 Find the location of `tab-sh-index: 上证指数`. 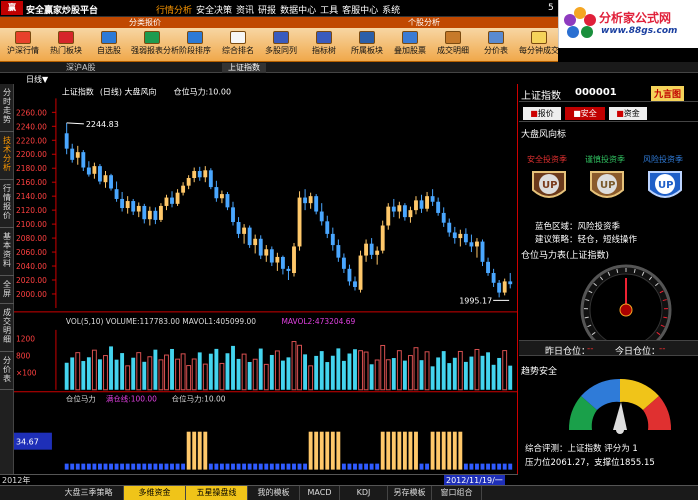

tab-sh-index: 上证指数 is located at coordinates (244, 68).